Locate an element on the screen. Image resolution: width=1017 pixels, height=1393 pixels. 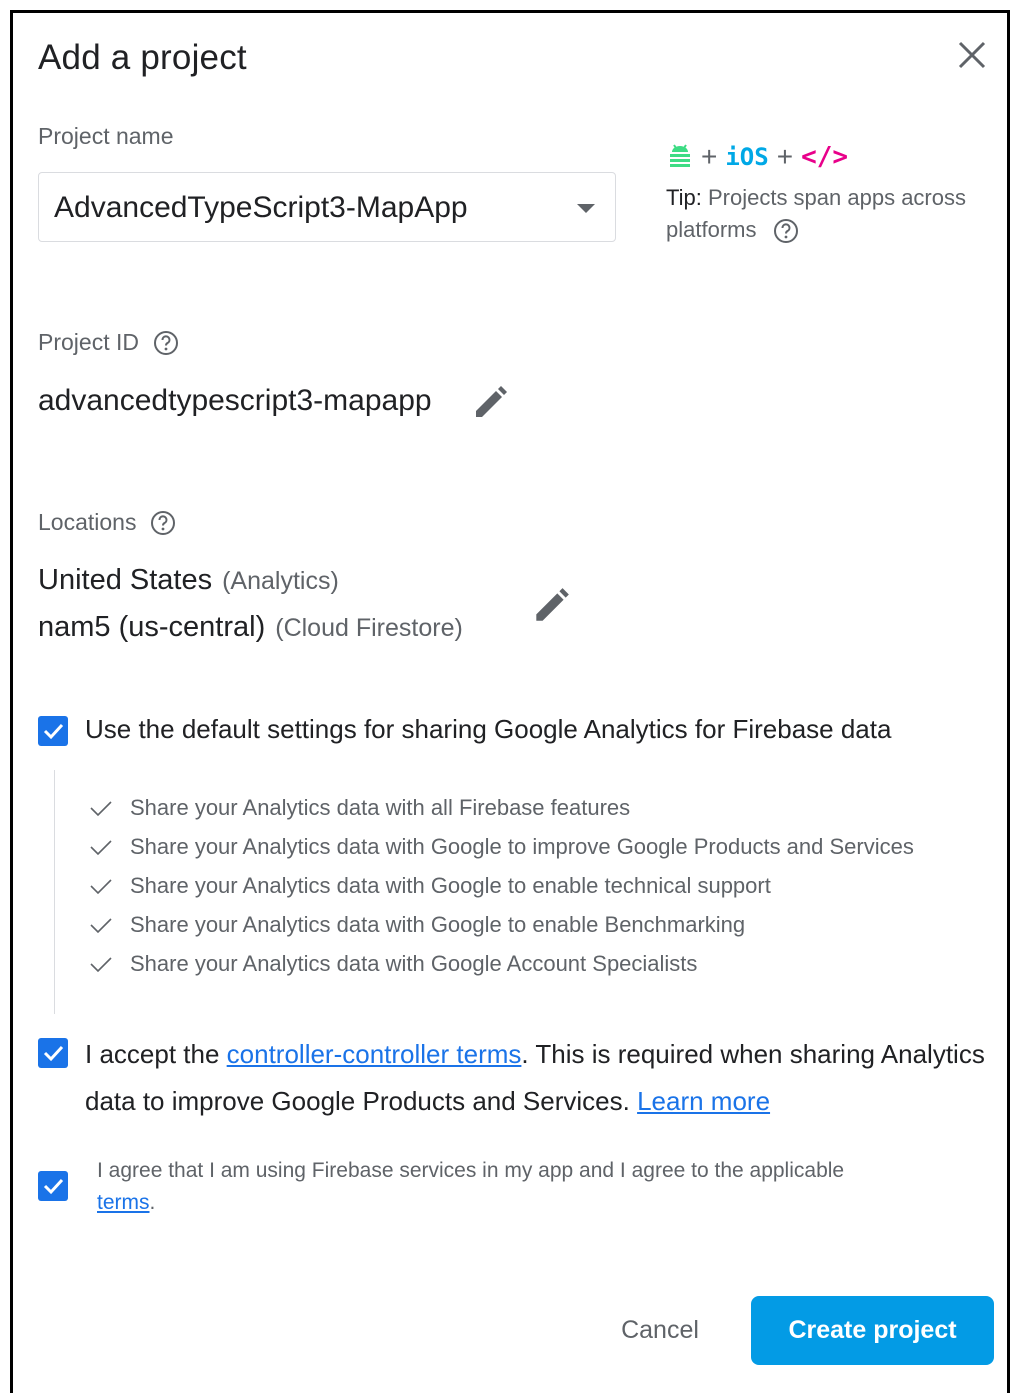
platforms-row: + iOS + </> is located at coordinates (757, 157).